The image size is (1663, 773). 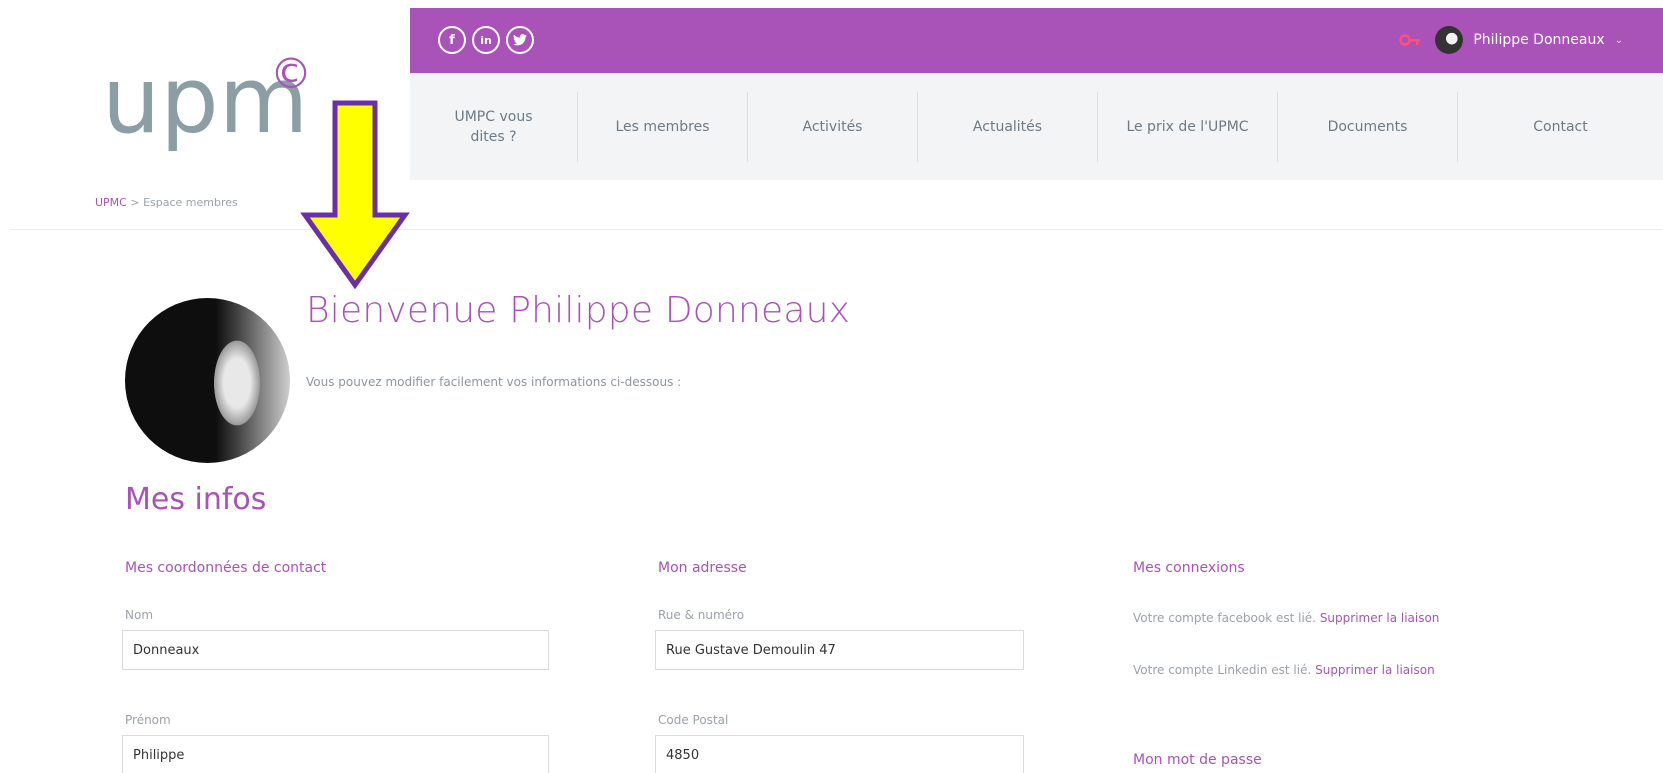 I want to click on nom-input: Donneaux, so click(x=335, y=650).